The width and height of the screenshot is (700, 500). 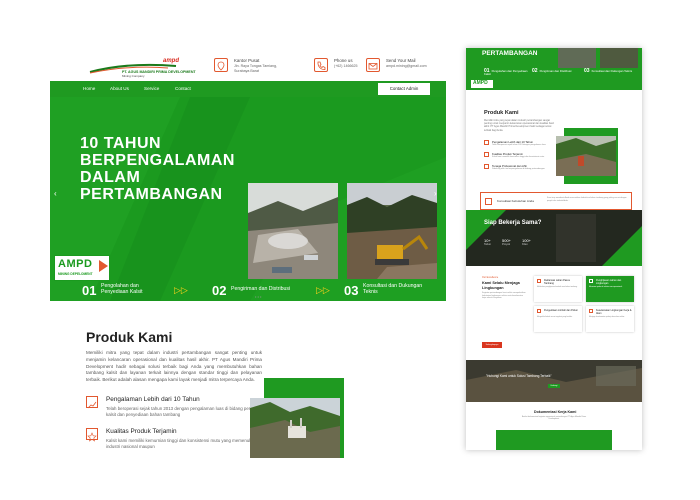 I want to click on shield-icon, so click(x=591, y=311).